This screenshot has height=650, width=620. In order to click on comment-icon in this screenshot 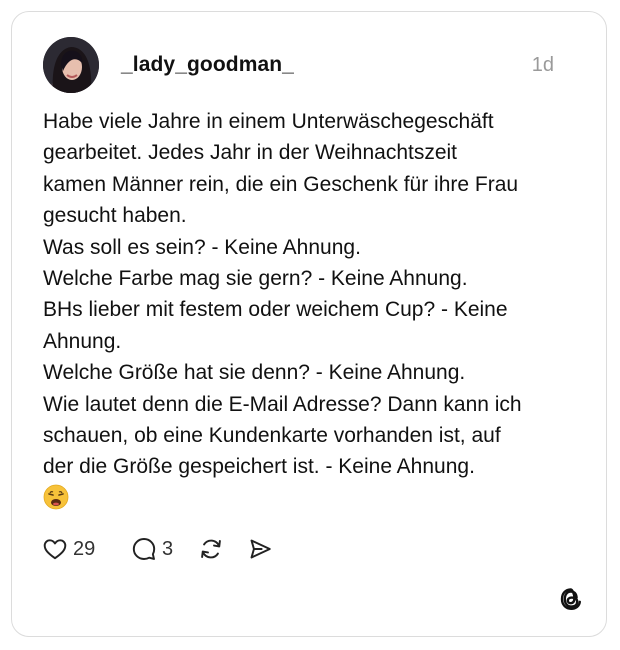, I will do `click(144, 549)`.